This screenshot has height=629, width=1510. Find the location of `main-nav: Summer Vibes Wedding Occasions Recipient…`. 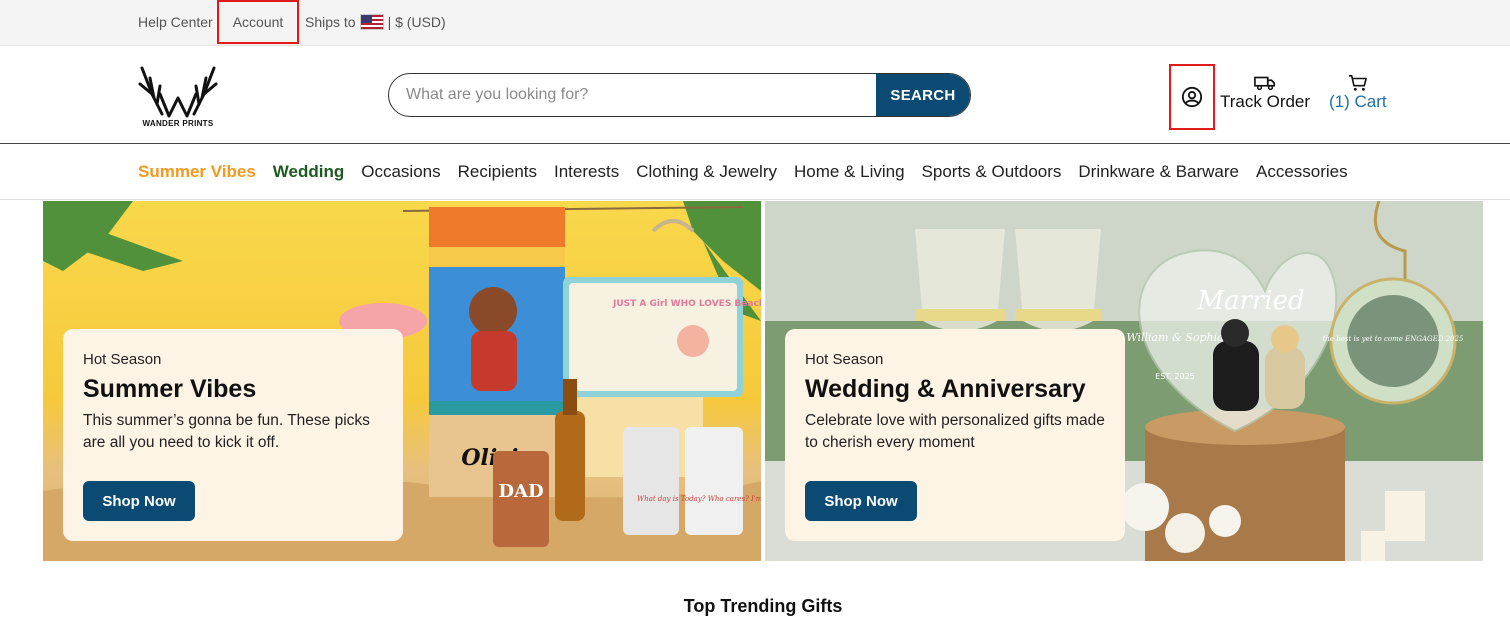

main-nav: Summer Vibes Wedding Occasions Recipient… is located at coordinates (755, 172).